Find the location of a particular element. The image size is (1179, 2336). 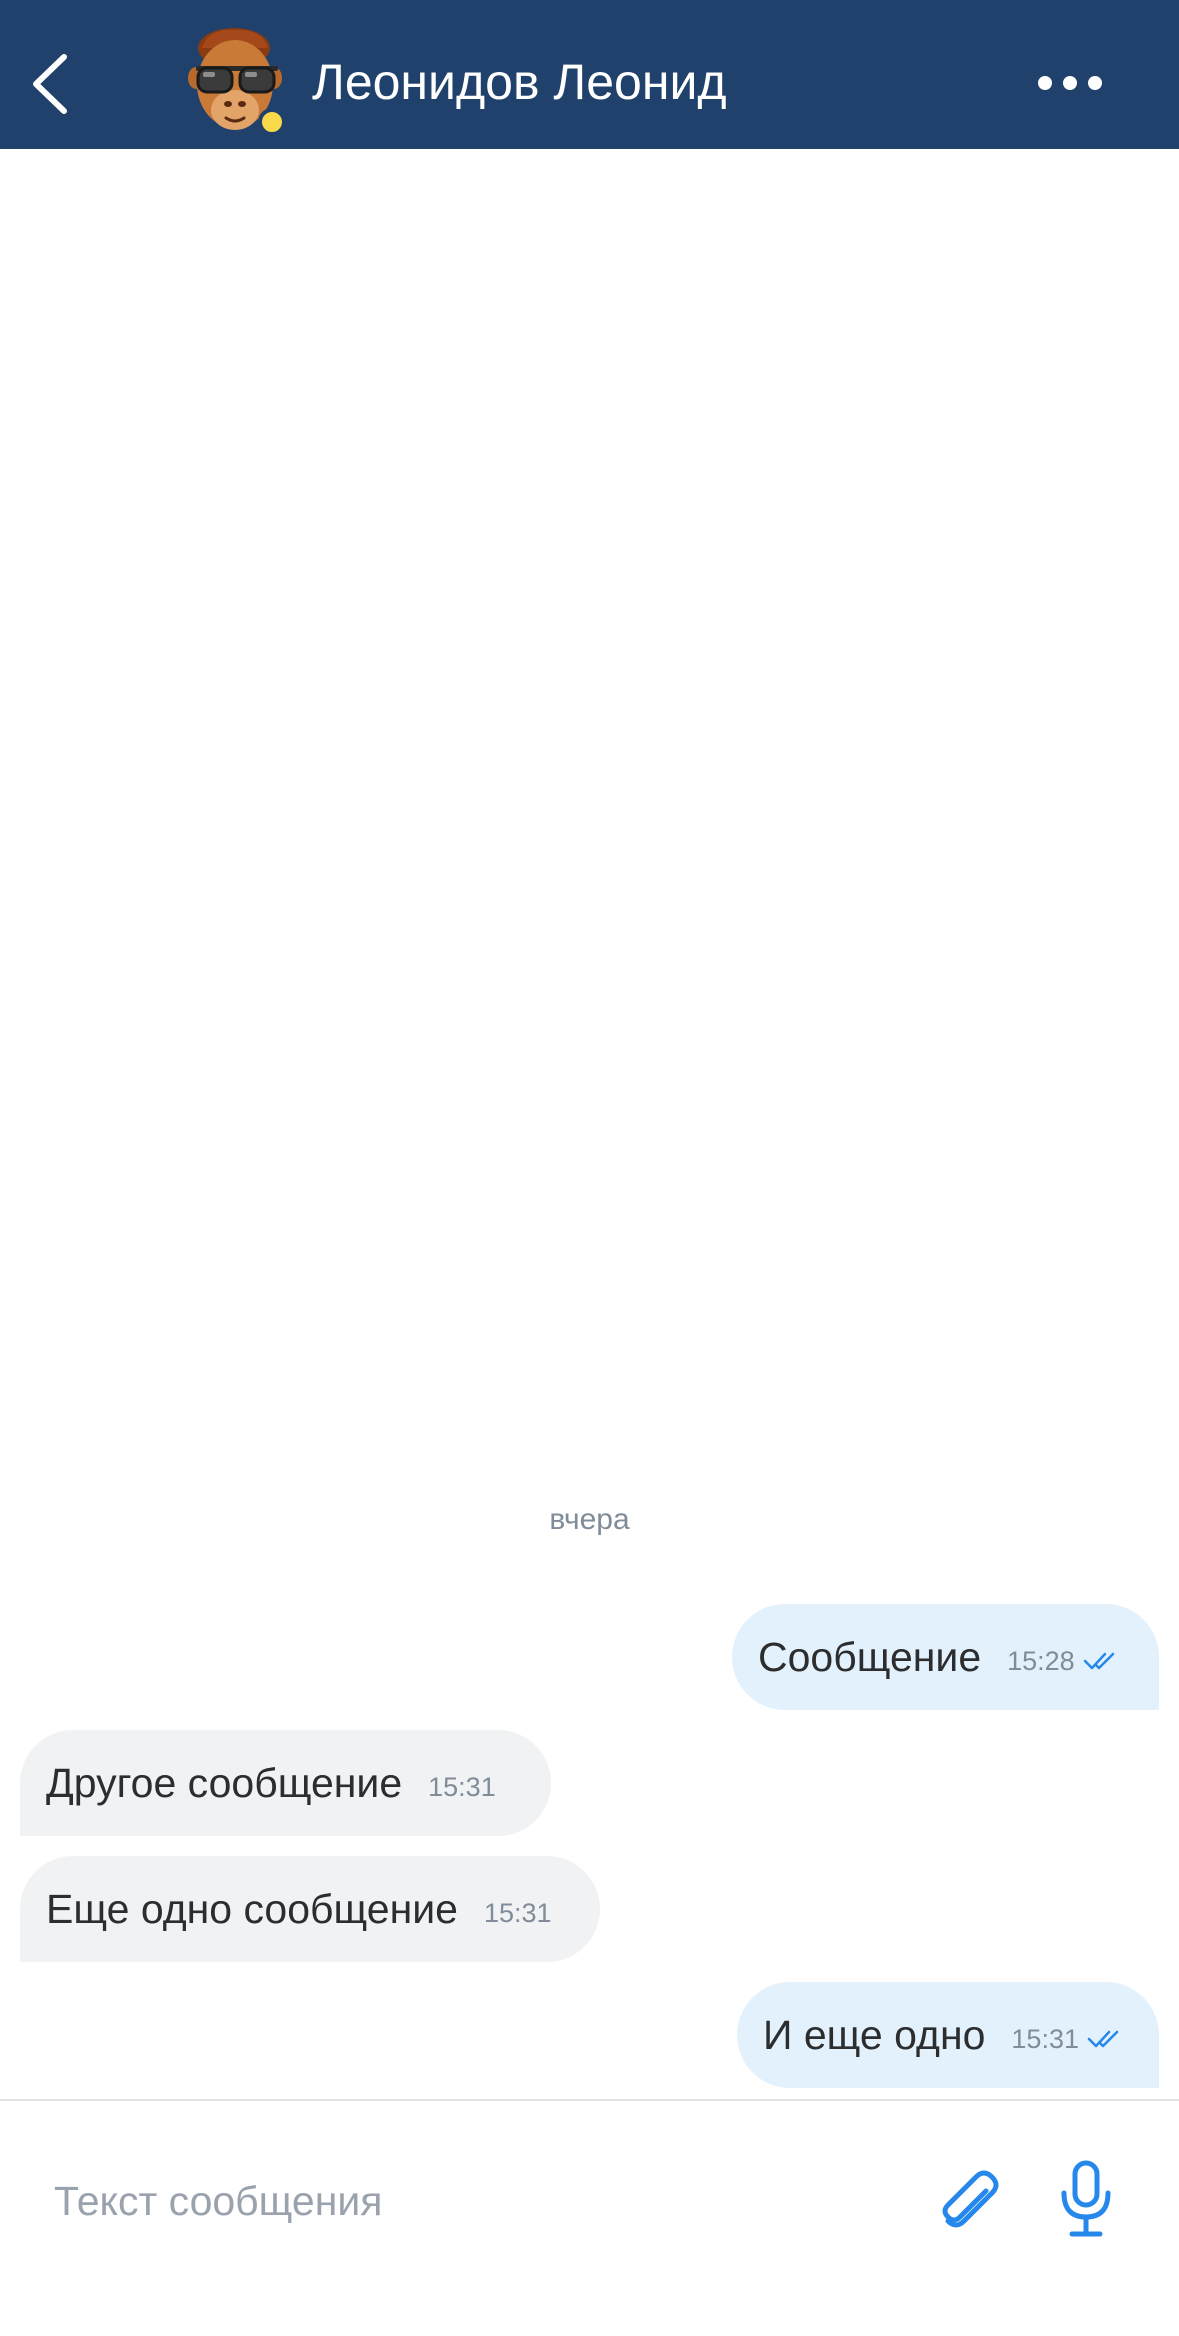

message-time: 15:28 is located at coordinates (1041, 1661).